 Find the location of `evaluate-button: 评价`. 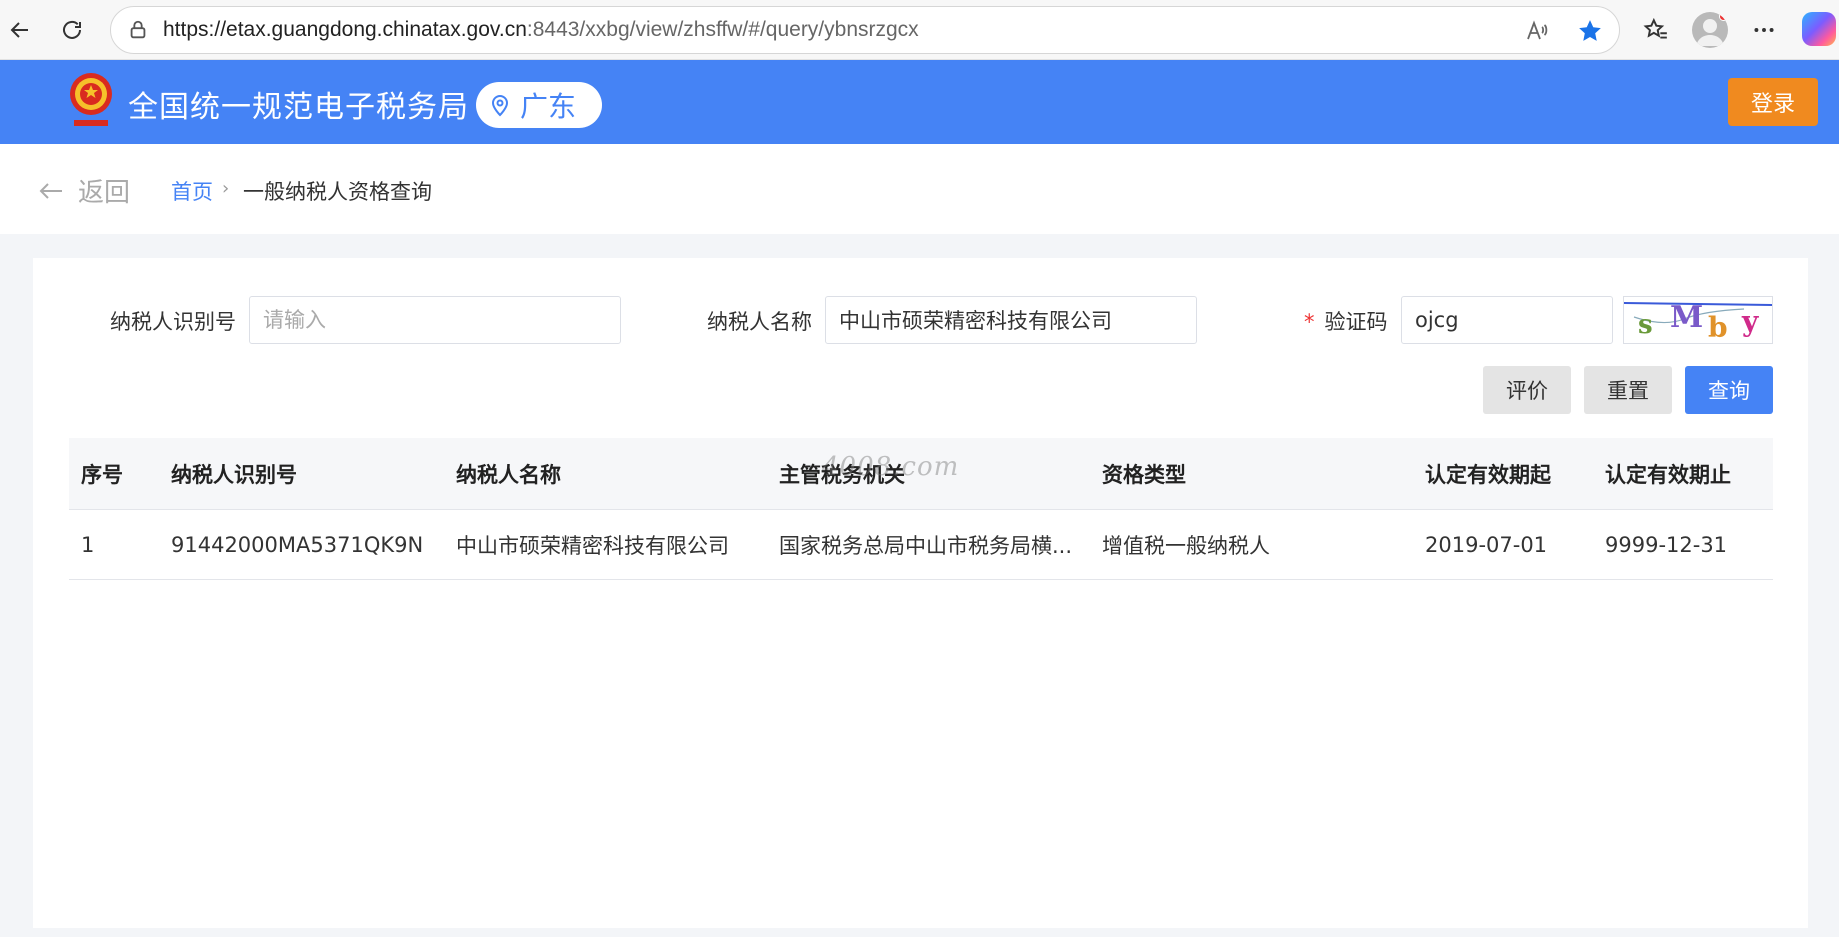

evaluate-button: 评价 is located at coordinates (1527, 390).